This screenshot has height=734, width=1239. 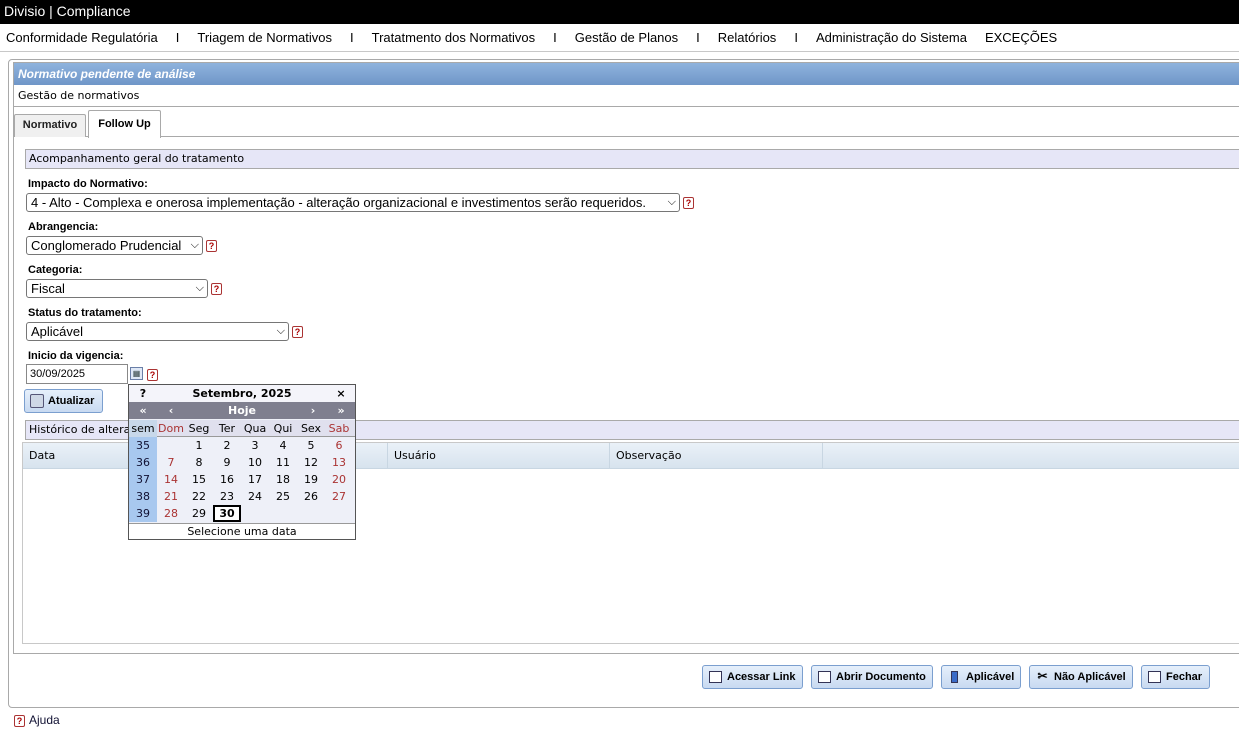 What do you see at coordinates (341, 393) in the screenshot?
I see `calendar-close-icon: ×` at bounding box center [341, 393].